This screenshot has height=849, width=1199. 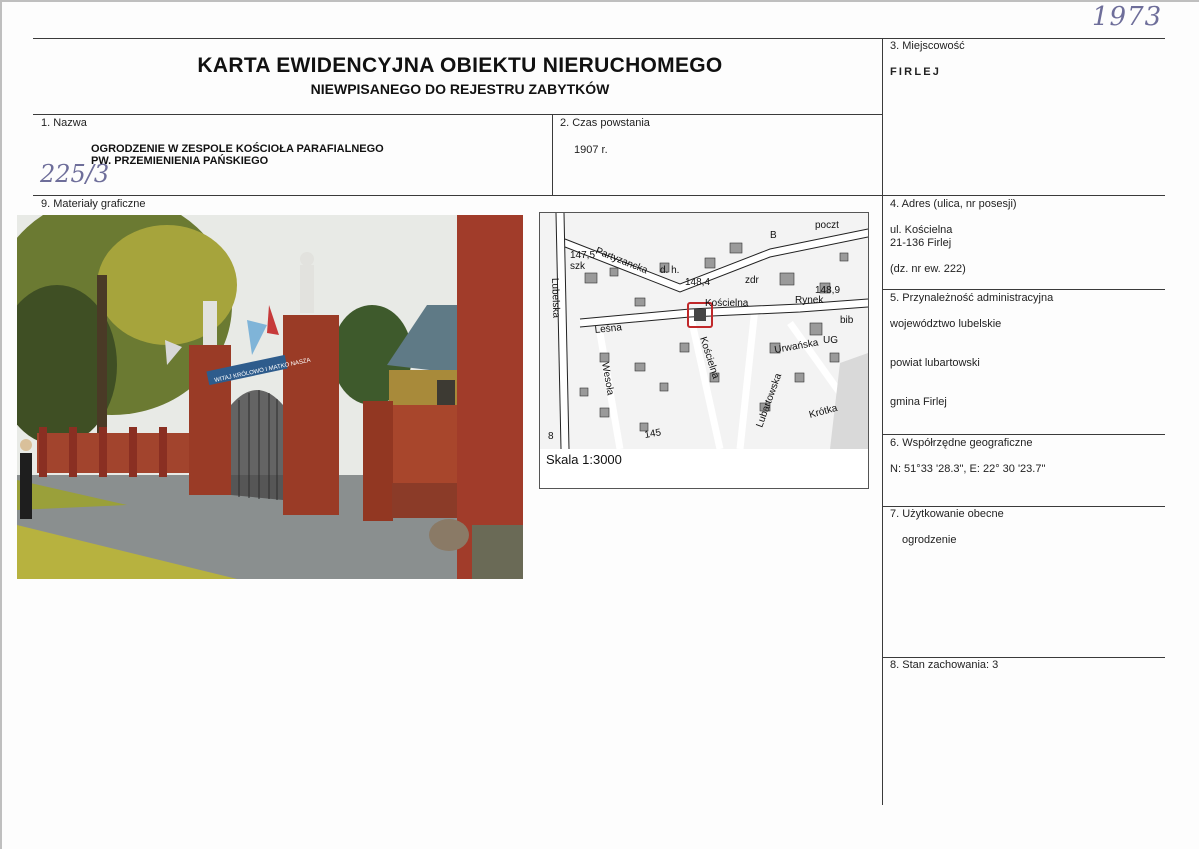 What do you see at coordinates (210, 420) in the screenshot?
I see `gate-pillar-left` at bounding box center [210, 420].